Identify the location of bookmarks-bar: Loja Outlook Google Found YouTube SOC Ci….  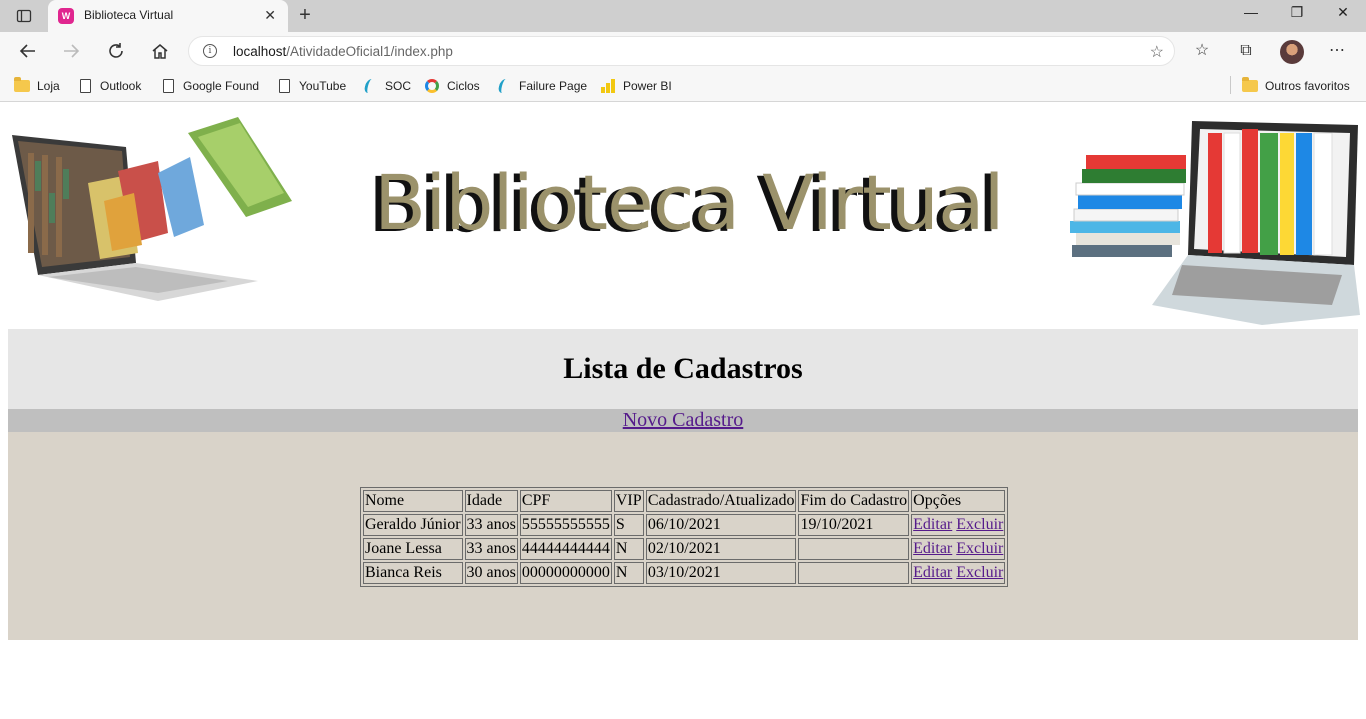
(683, 86).